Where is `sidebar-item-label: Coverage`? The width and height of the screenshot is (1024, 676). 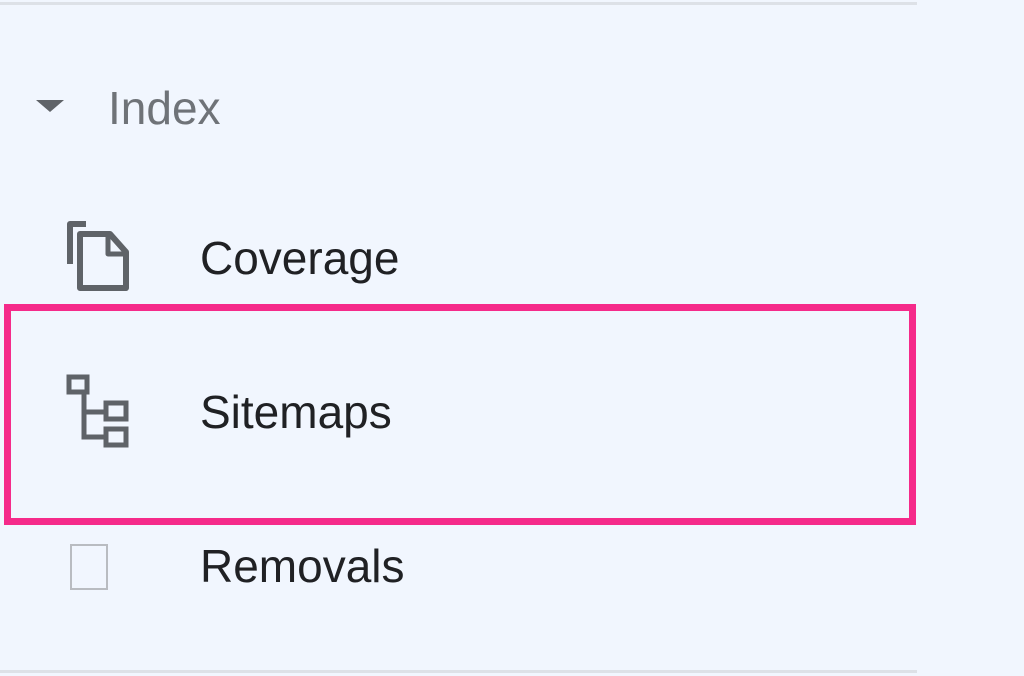
sidebar-item-label: Coverage is located at coordinates (300, 258).